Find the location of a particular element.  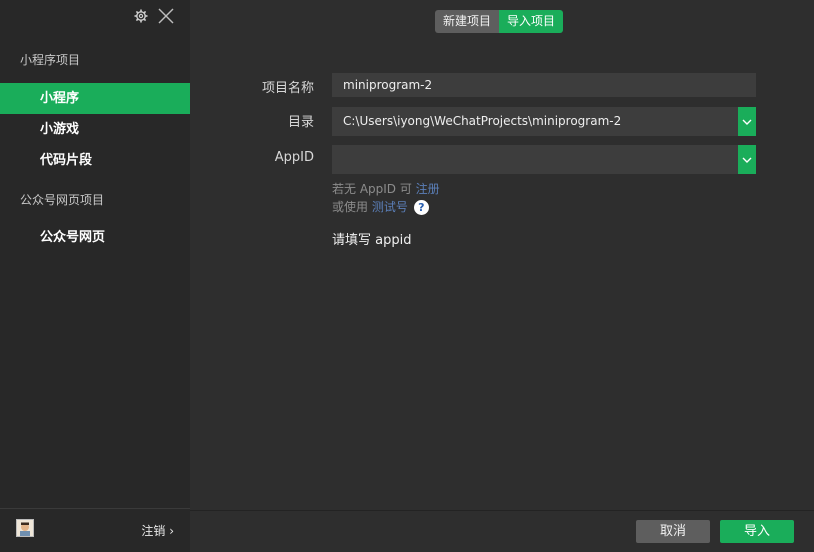

directory-label: 目录 is located at coordinates (300, 122).